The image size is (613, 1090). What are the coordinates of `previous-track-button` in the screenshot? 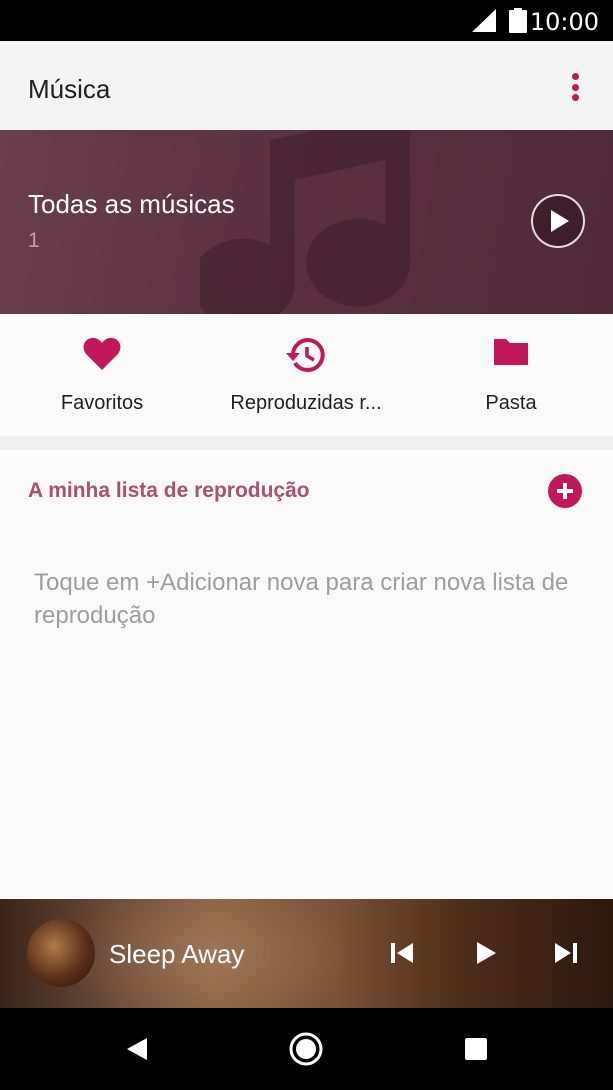 It's located at (402, 953).